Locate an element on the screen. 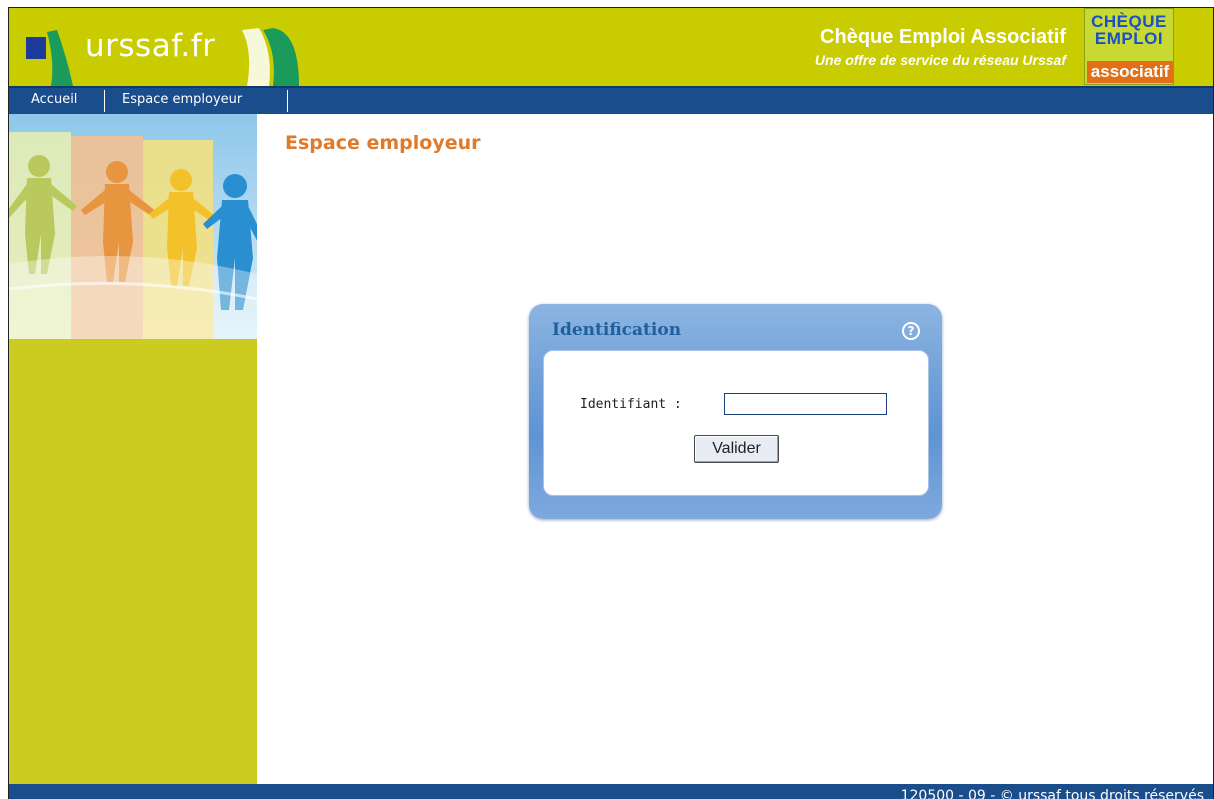  main-nav: Accueil Espace employeur is located at coordinates (611, 100).